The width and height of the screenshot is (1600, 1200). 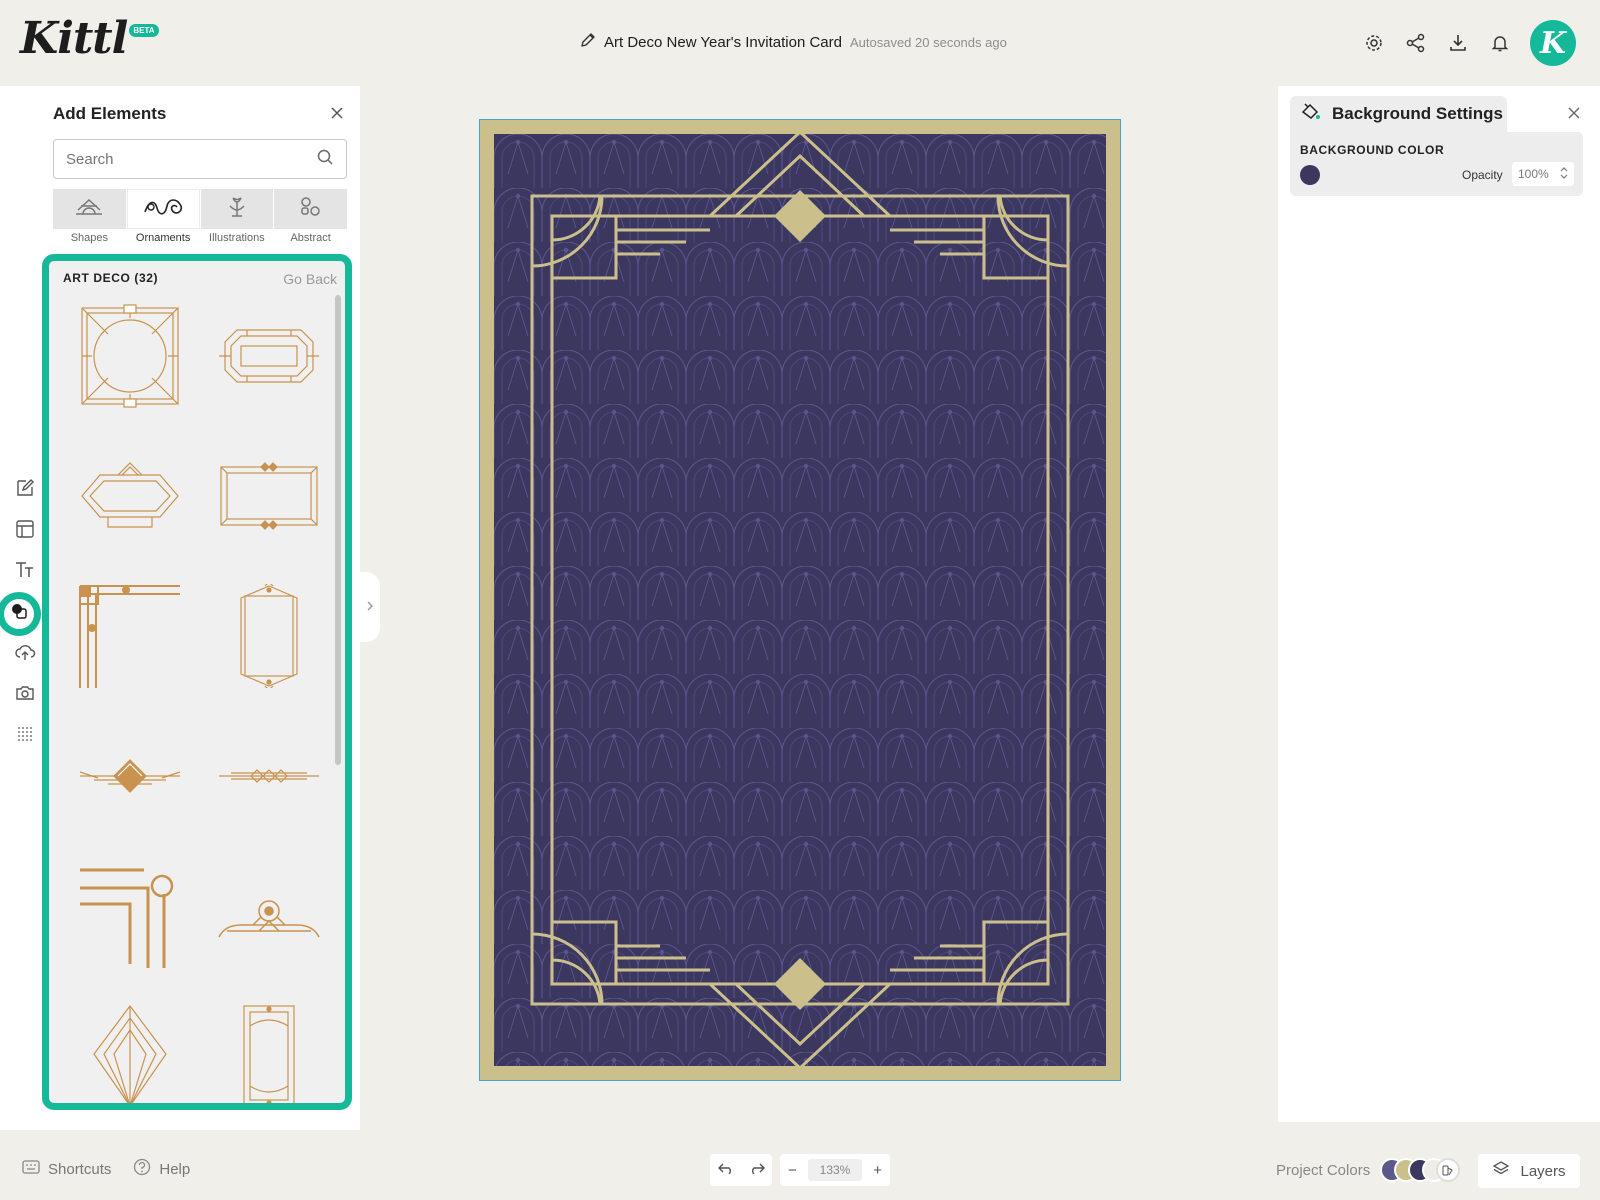 What do you see at coordinates (25, 736) in the screenshot?
I see `dots-grid-icon` at bounding box center [25, 736].